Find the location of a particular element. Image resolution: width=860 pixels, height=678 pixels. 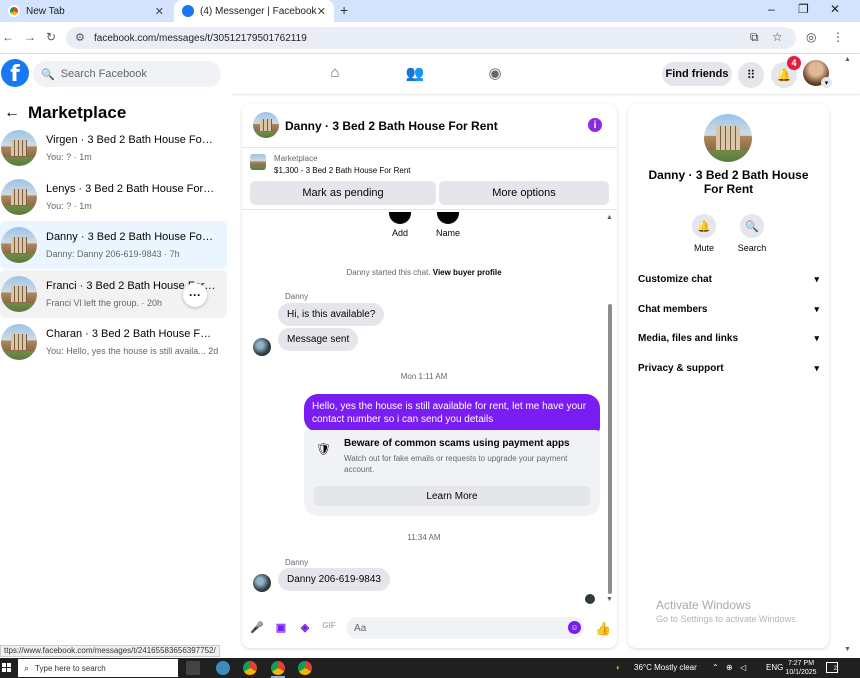

forward-icon: → is located at coordinates (30, 37).